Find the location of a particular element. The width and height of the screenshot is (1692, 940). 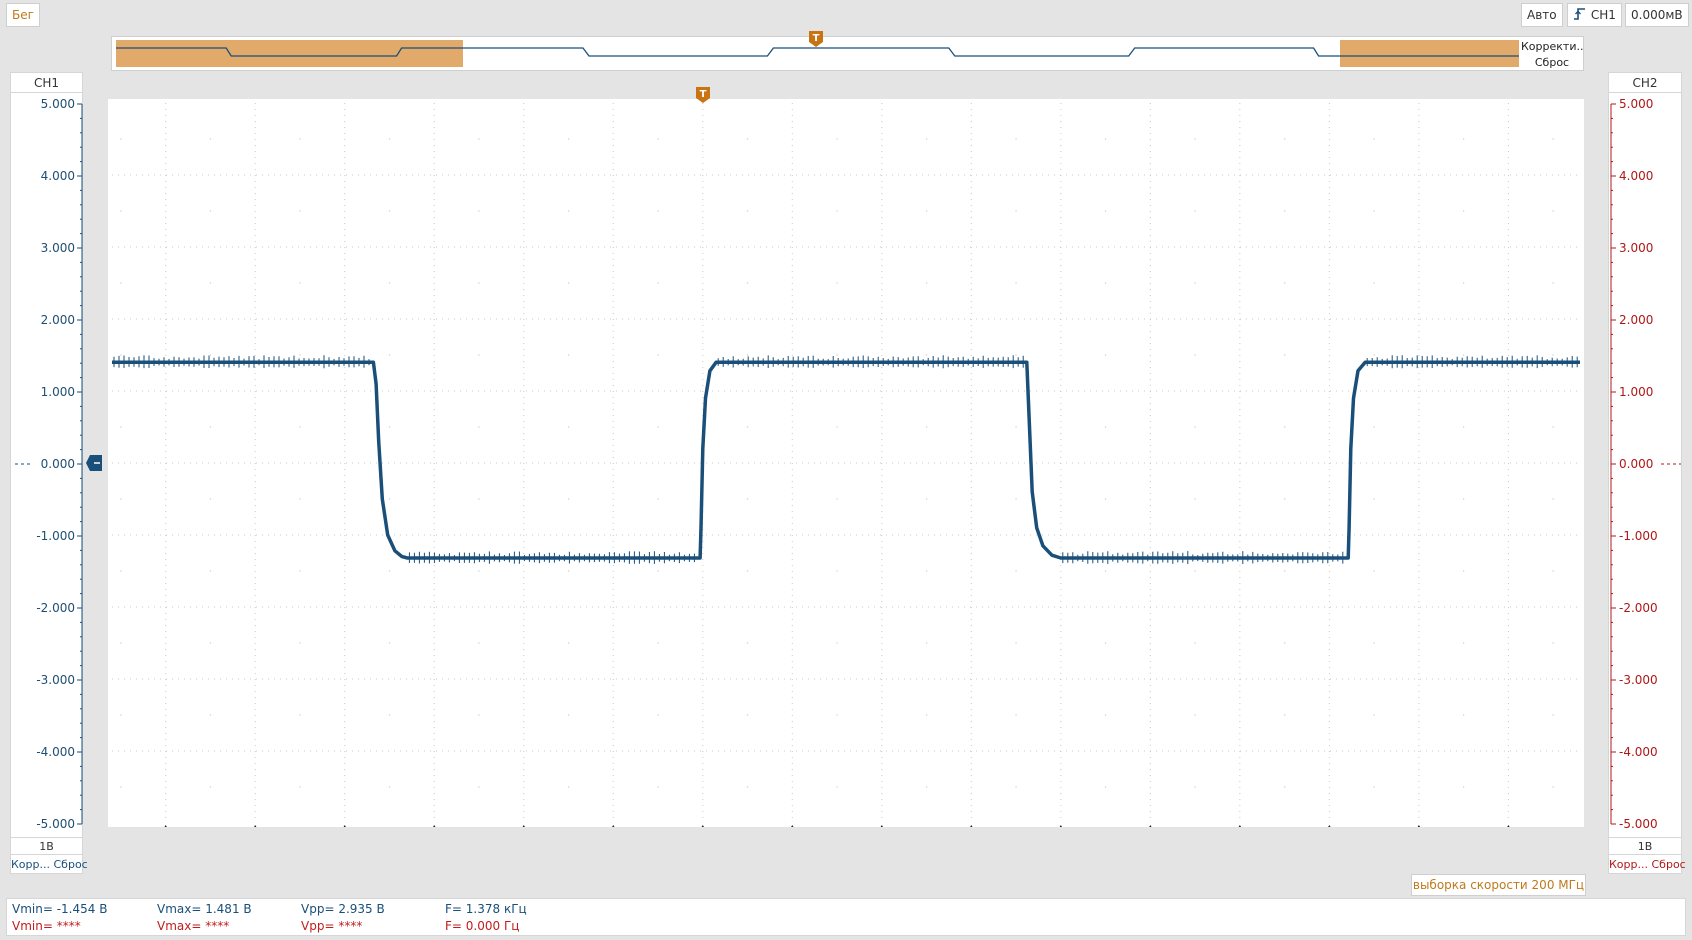

run-button: Бег is located at coordinates (23, 15).